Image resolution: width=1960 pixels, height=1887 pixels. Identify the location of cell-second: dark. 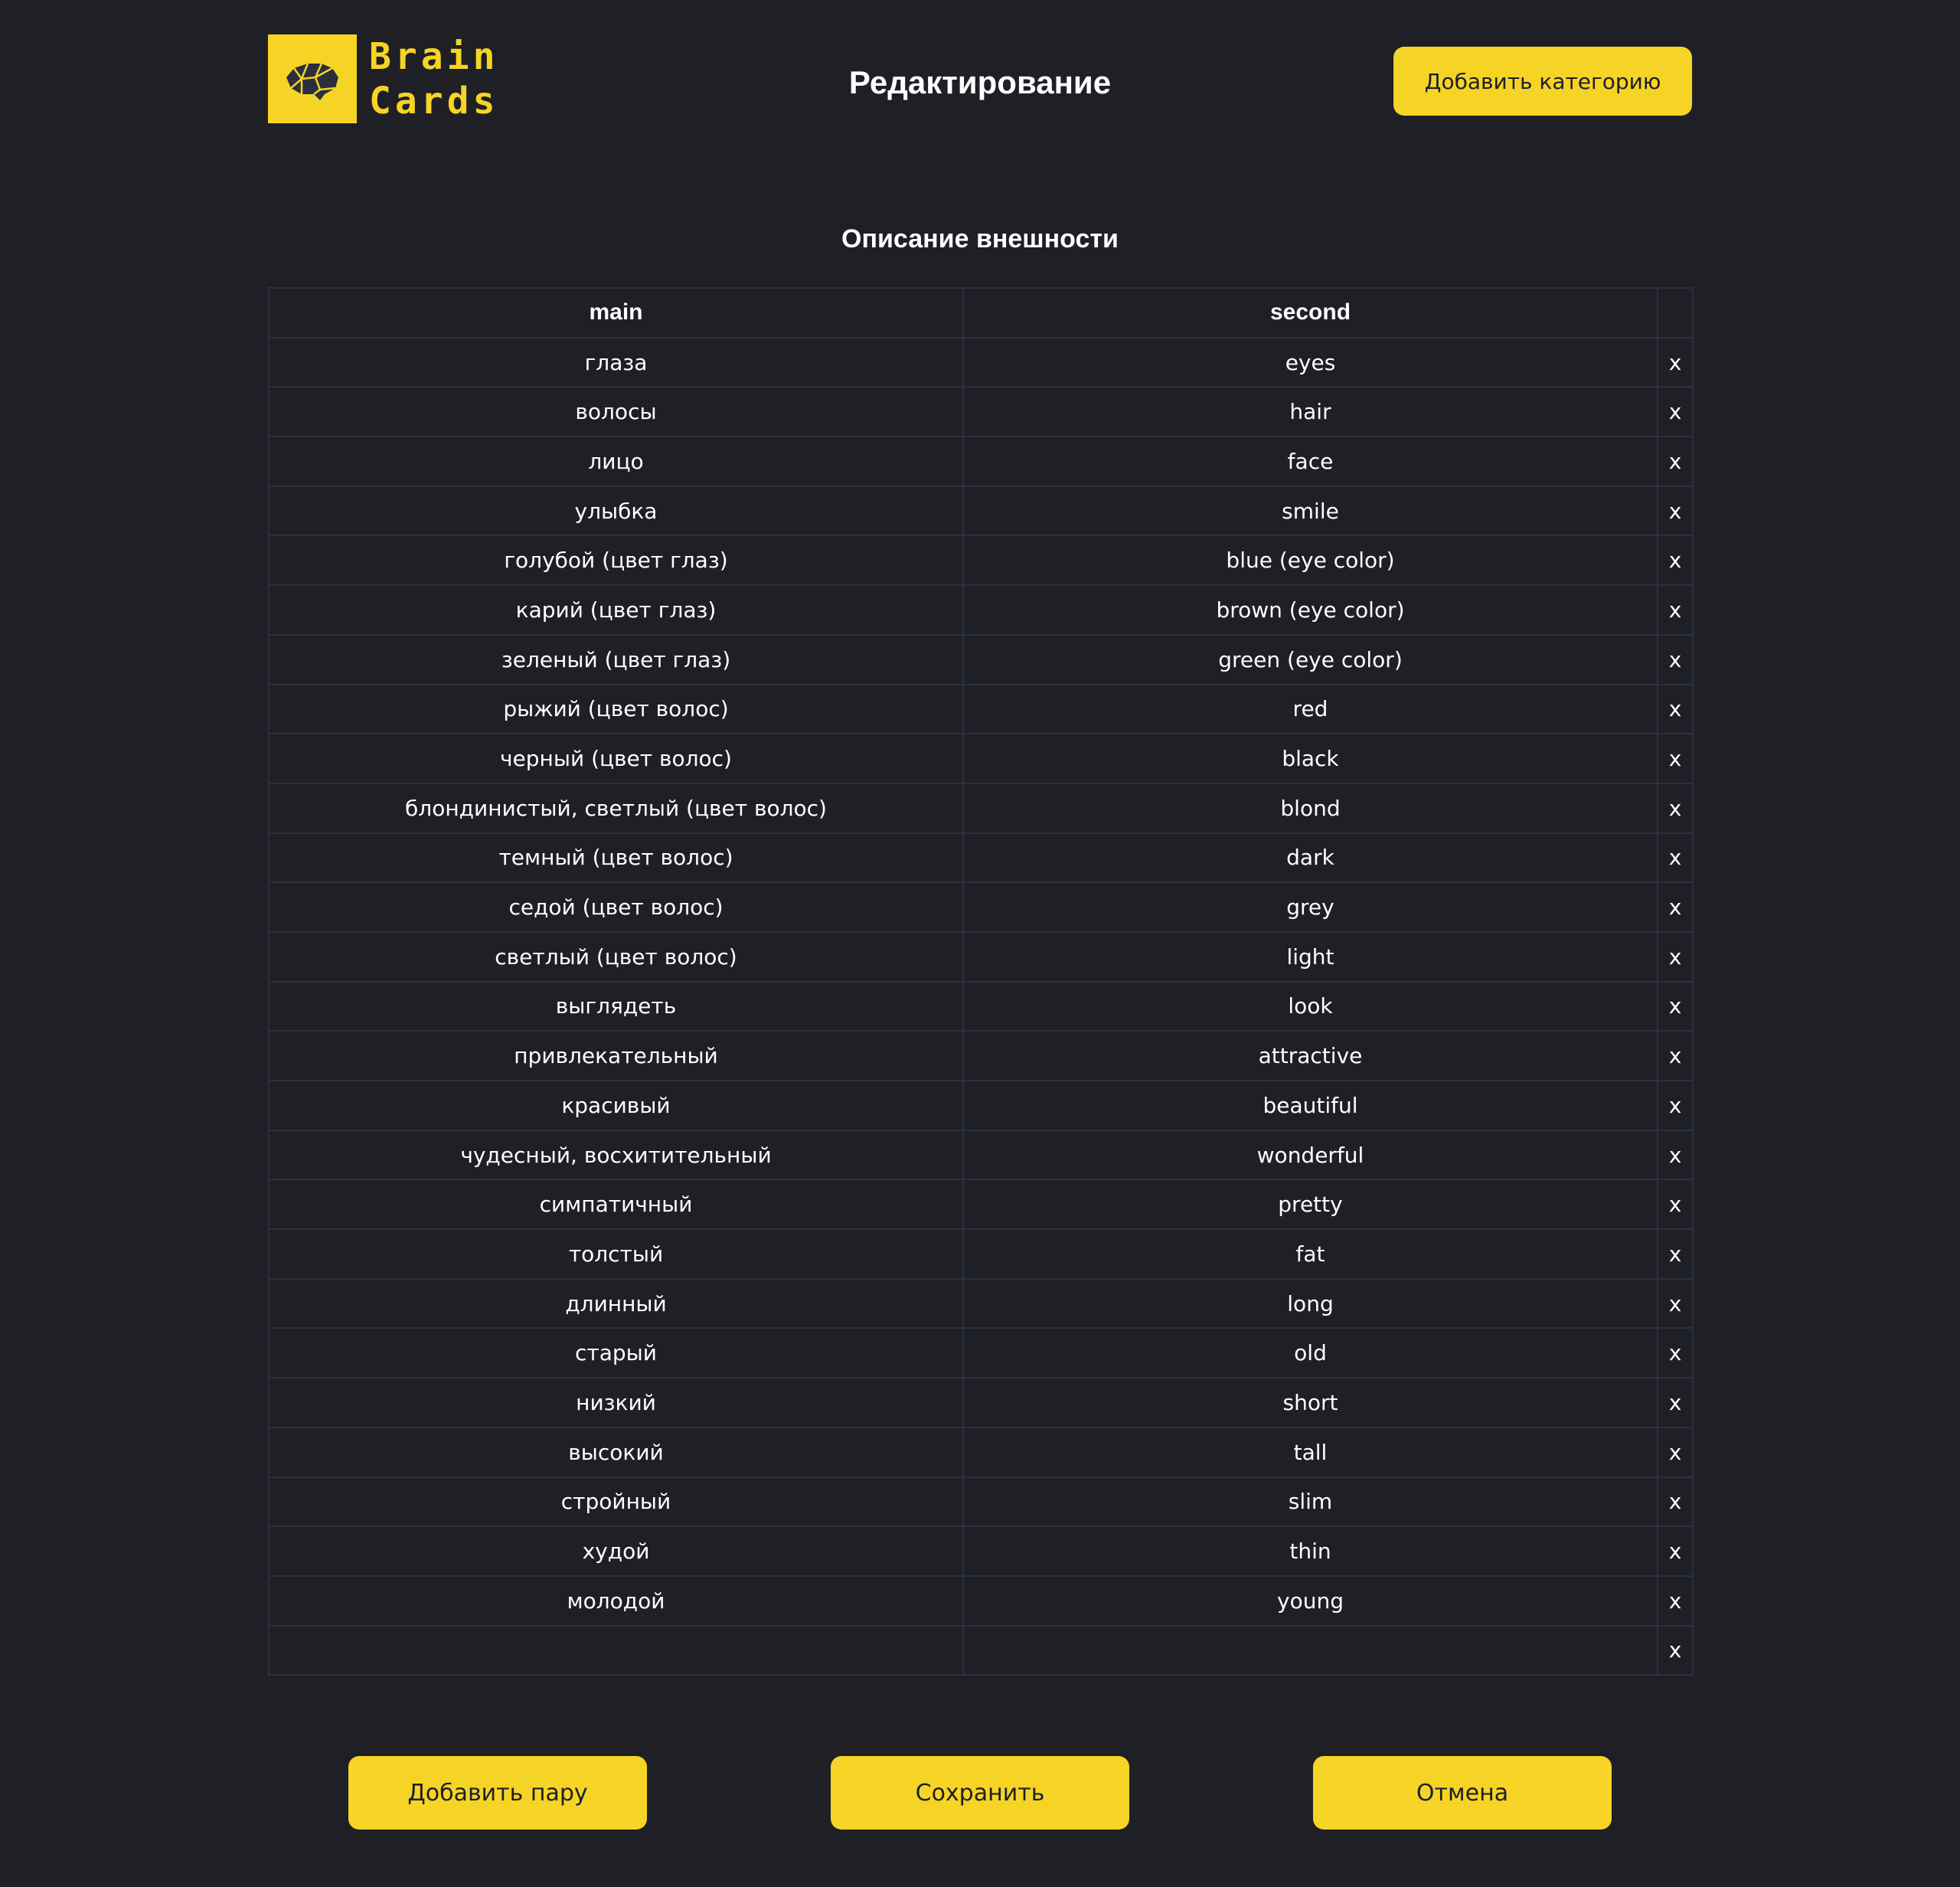
(1310, 858).